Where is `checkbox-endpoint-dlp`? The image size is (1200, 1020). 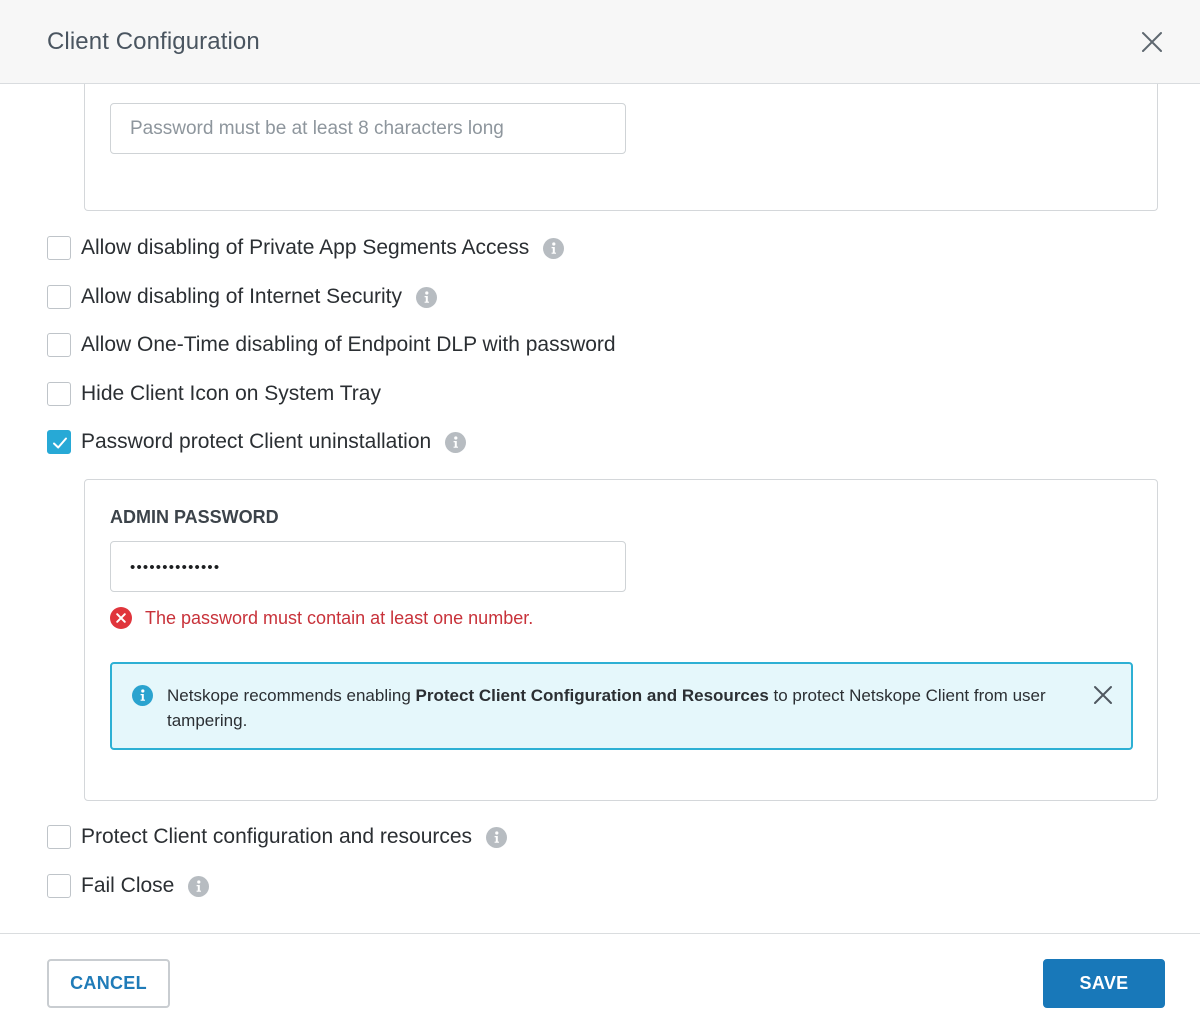
checkbox-endpoint-dlp is located at coordinates (59, 345).